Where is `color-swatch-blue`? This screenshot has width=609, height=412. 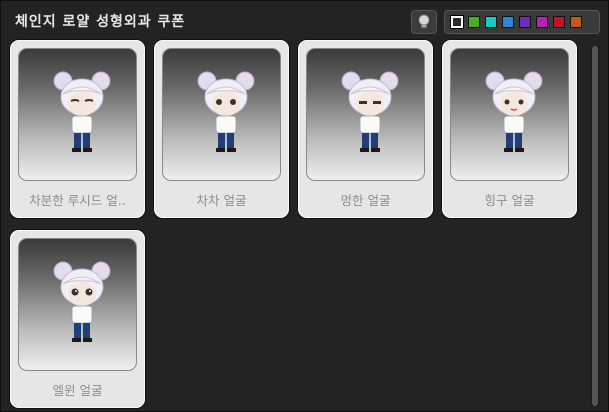 color-swatch-blue is located at coordinates (508, 22).